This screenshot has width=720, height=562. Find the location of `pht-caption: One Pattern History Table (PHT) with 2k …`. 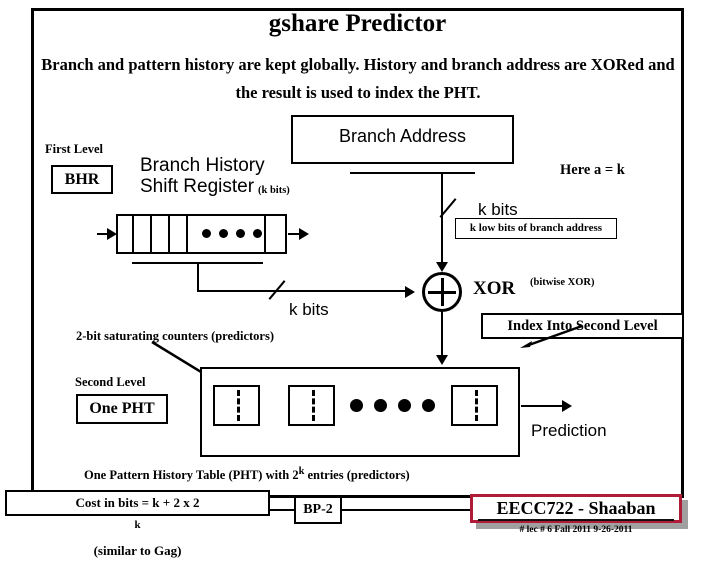

pht-caption: One Pattern History Table (PHT) with 2k … is located at coordinates (247, 474).